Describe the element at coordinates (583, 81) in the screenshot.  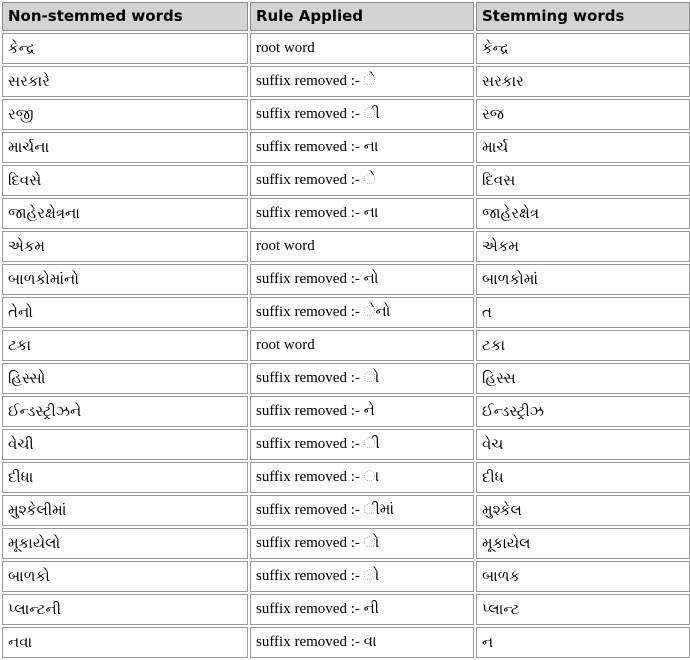
I see `cell-stemmed-word: સરકાર` at that location.